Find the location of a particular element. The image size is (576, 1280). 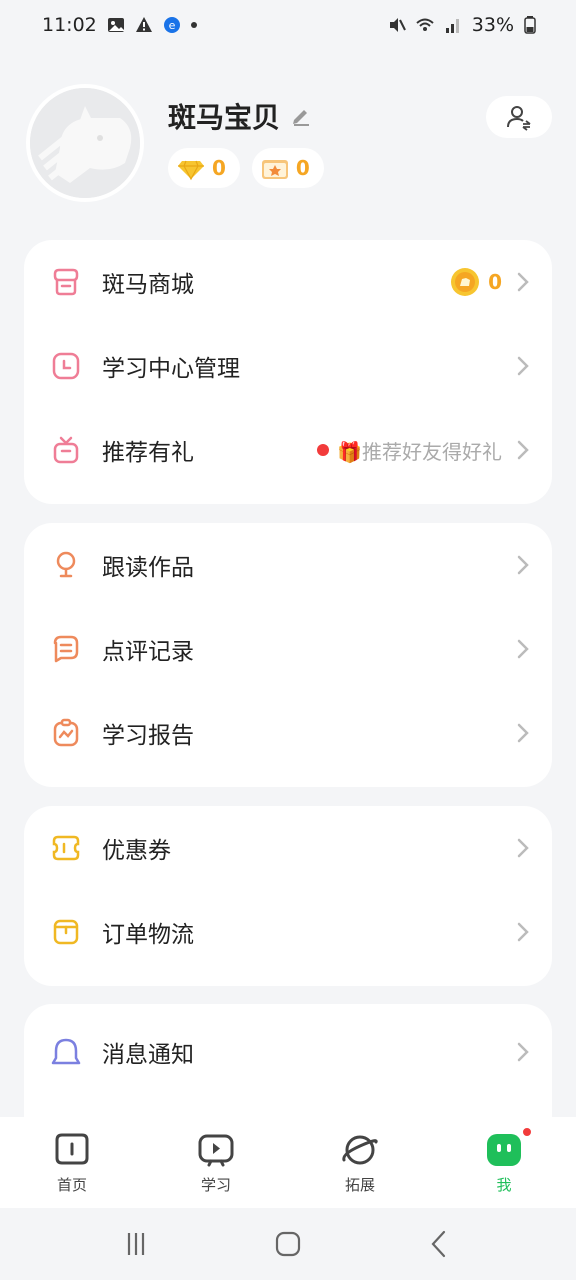

menu-item-notifications: 消息通知 is located at coordinates (288, 1052).